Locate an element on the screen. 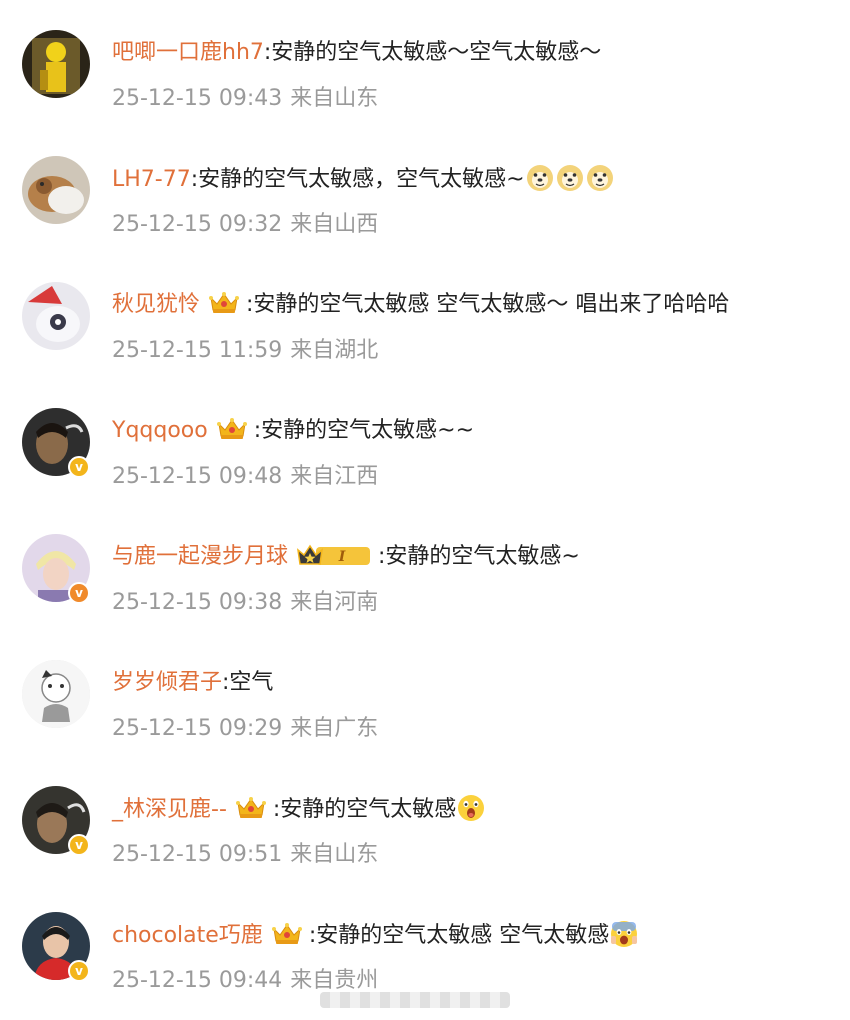 The height and width of the screenshot is (1020, 850). comment-item: v _林深见鹿-- :安静的空气太敏感 25-12-15 09:51 来自山东 is located at coordinates (425, 819).